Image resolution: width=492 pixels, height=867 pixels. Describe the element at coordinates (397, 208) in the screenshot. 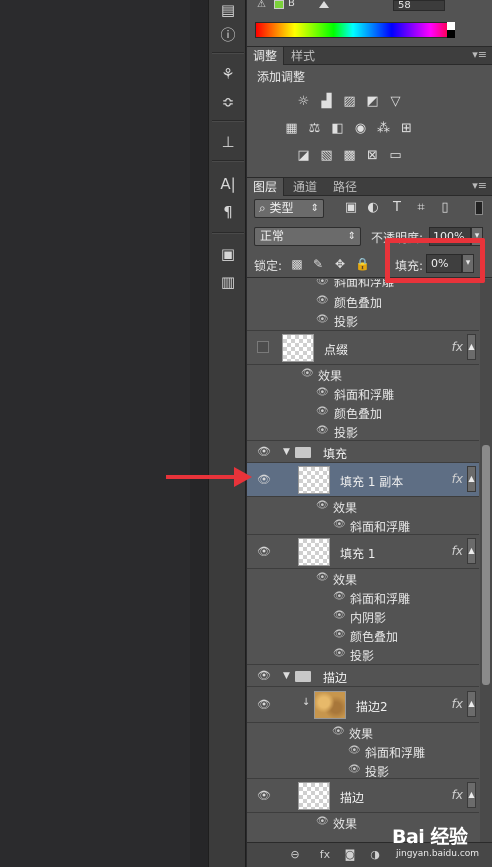

I see `type-filter-icon: T` at that location.